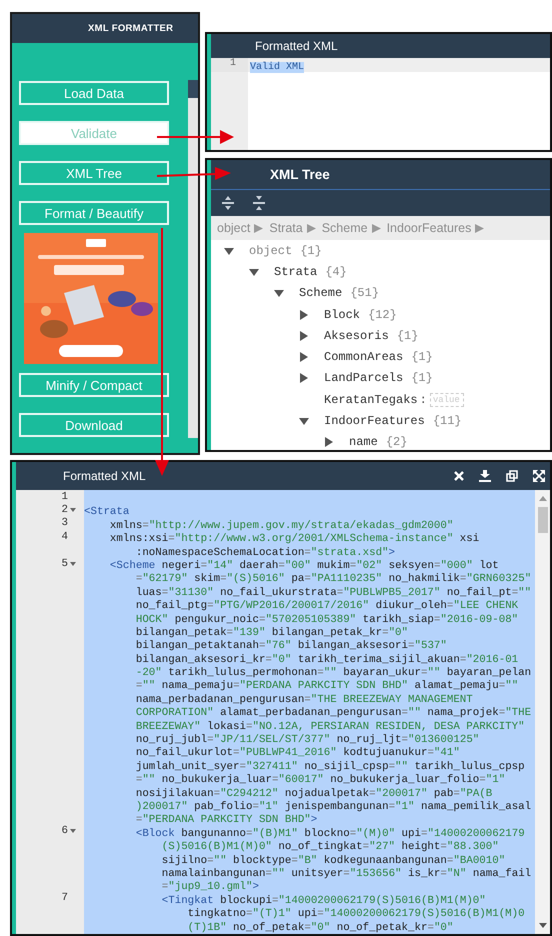 This screenshot has width=552, height=936. I want to click on code-line: xmlns:xsi="http://www.w3.org/2001/XMLSchema-instance" xsi, so click(294, 539).